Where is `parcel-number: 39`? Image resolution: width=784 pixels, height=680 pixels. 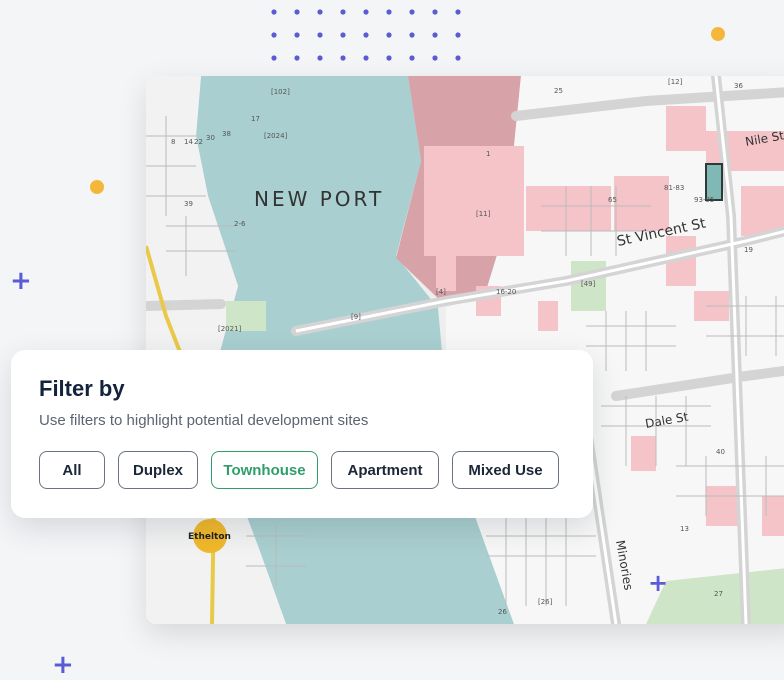 parcel-number: 39 is located at coordinates (188, 204).